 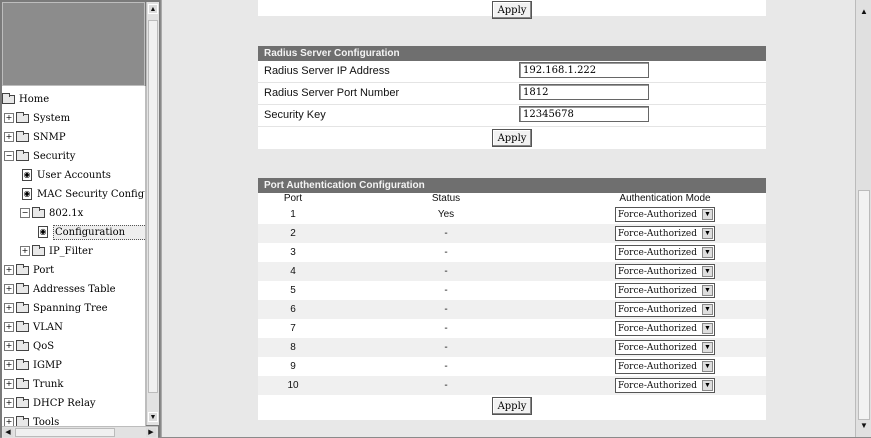 What do you see at coordinates (584, 92) in the screenshot?
I see `radius-port-input: 1812` at bounding box center [584, 92].